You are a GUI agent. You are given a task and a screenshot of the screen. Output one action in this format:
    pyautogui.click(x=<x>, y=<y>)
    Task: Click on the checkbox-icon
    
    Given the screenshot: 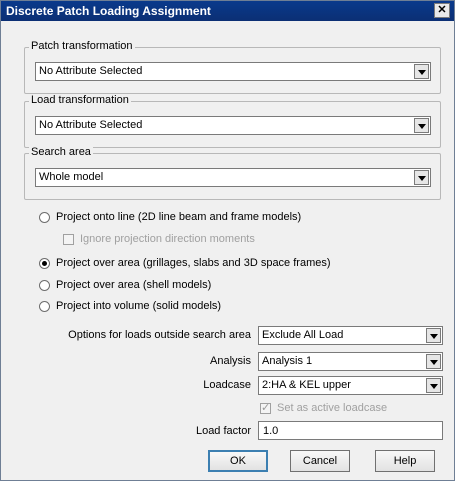 What is the action you would take?
    pyautogui.click(x=68, y=239)
    